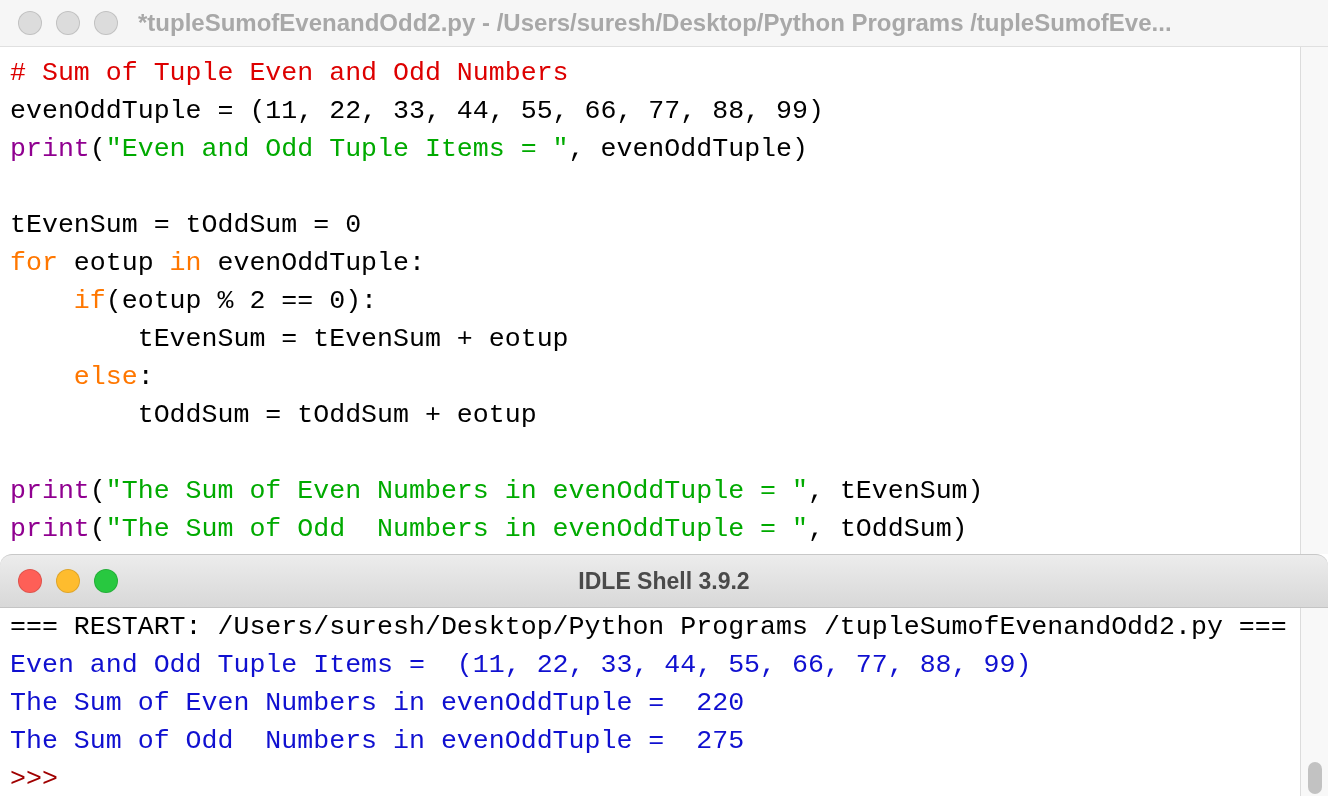 The width and height of the screenshot is (1328, 796). Describe the element at coordinates (186, 225) in the screenshot. I see `code-line: tEvenSum = tOddSum = 0` at that location.